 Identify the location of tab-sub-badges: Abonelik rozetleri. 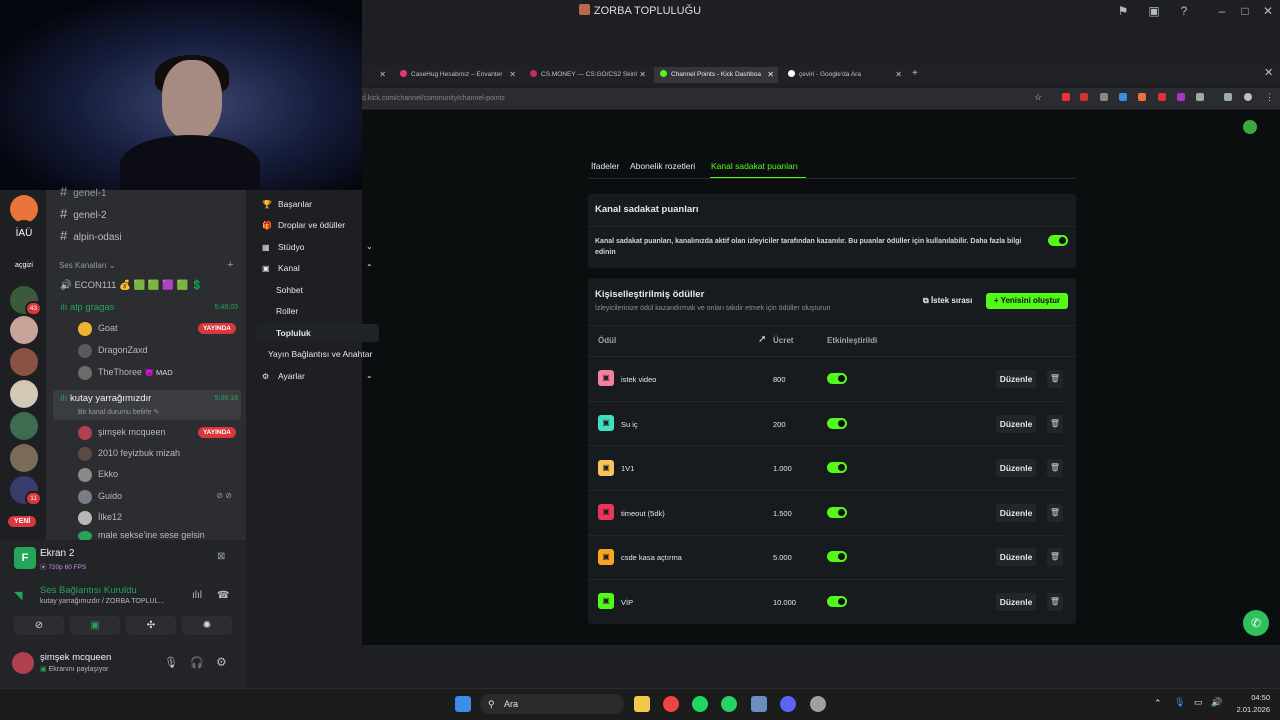
(662, 166).